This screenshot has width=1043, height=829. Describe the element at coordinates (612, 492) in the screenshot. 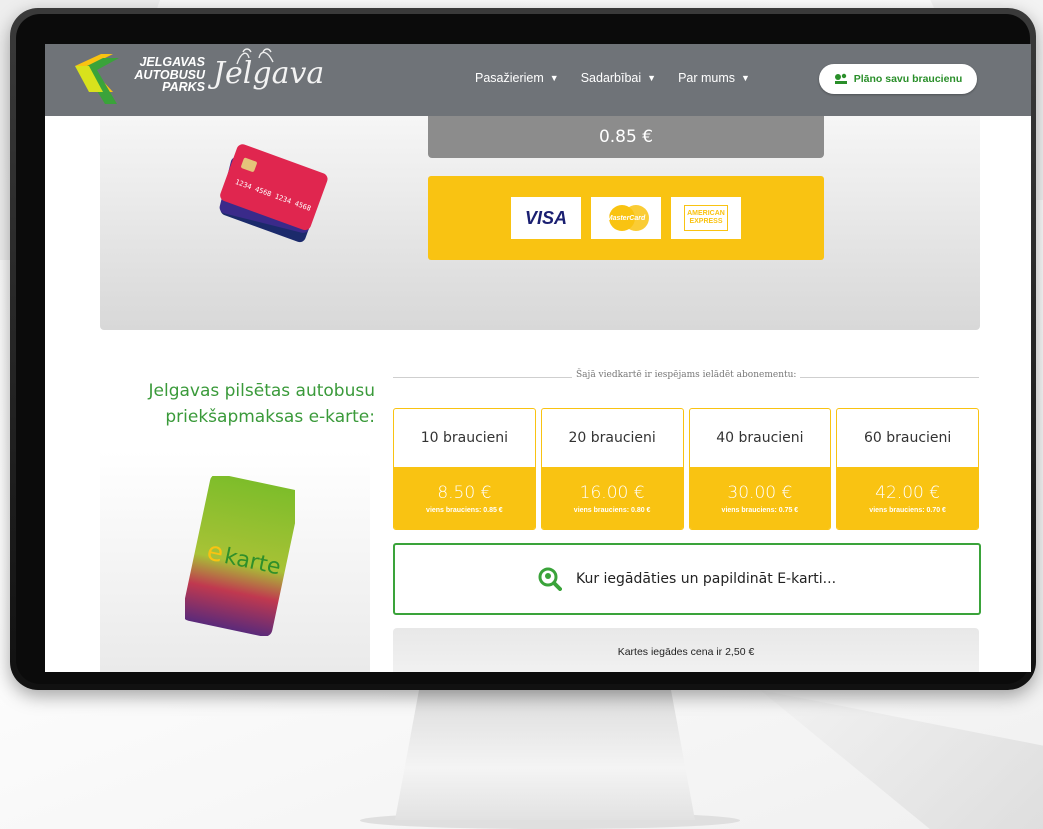

I see `plan-price: 16.00 €` at that location.